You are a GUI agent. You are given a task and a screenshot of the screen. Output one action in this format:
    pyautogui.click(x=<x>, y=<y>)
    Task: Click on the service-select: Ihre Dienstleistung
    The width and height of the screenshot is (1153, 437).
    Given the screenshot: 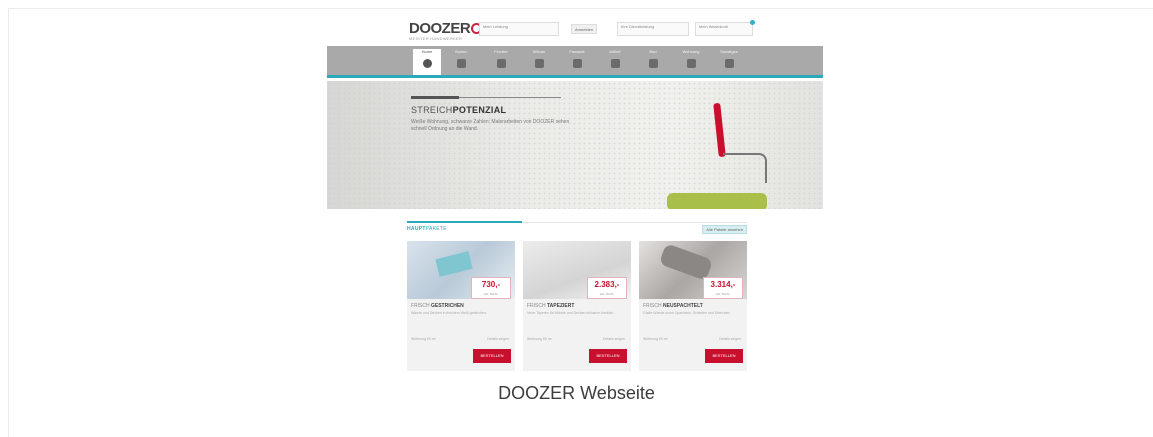 What is the action you would take?
    pyautogui.click(x=653, y=29)
    